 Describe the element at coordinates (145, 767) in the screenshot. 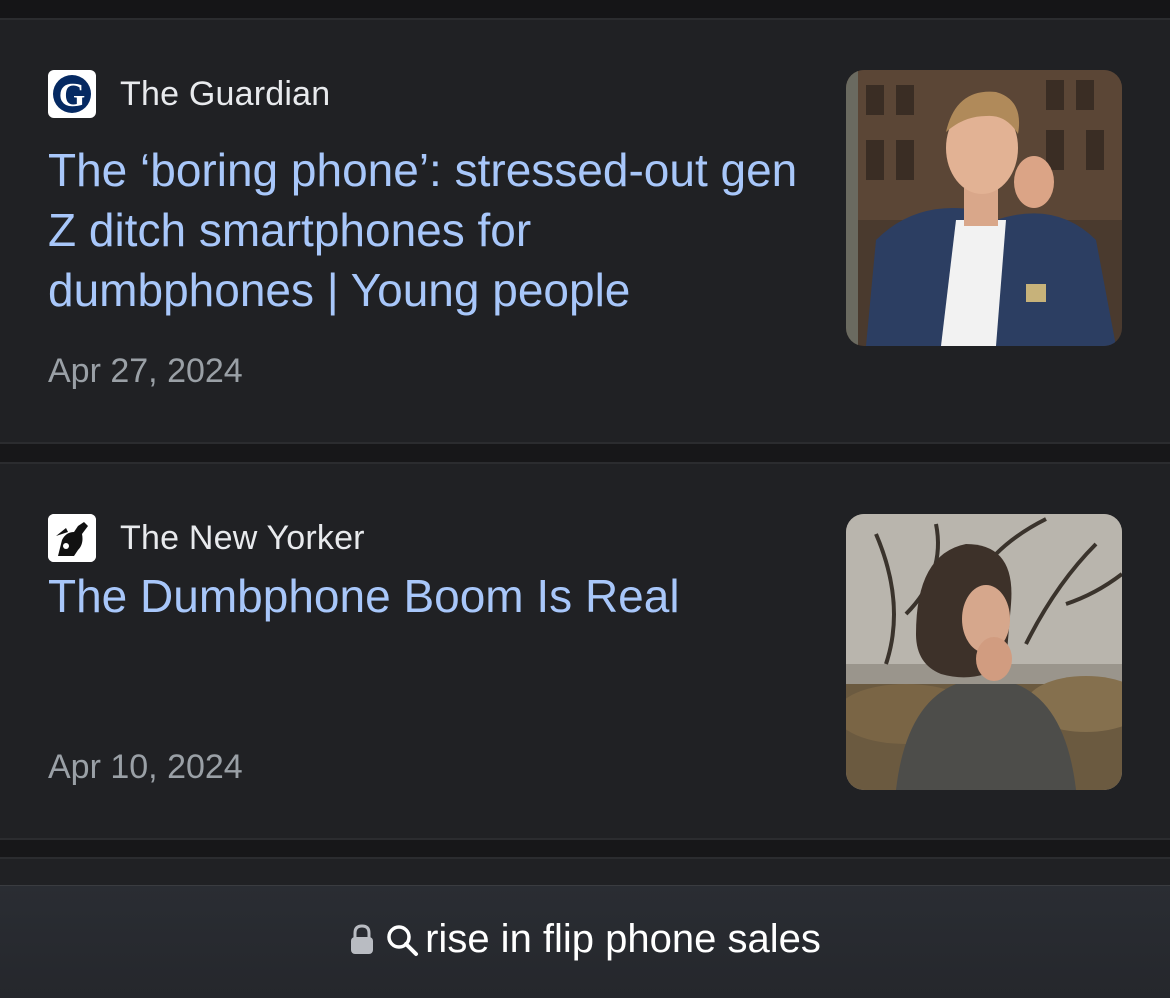

I see `result-date: Apr 10, 2024` at that location.